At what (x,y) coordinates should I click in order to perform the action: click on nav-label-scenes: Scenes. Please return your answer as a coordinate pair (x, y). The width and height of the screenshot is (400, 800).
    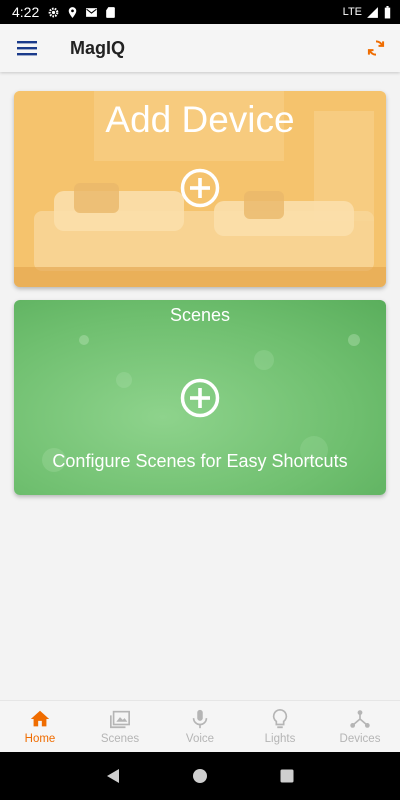
    Looking at the image, I should click on (120, 739).